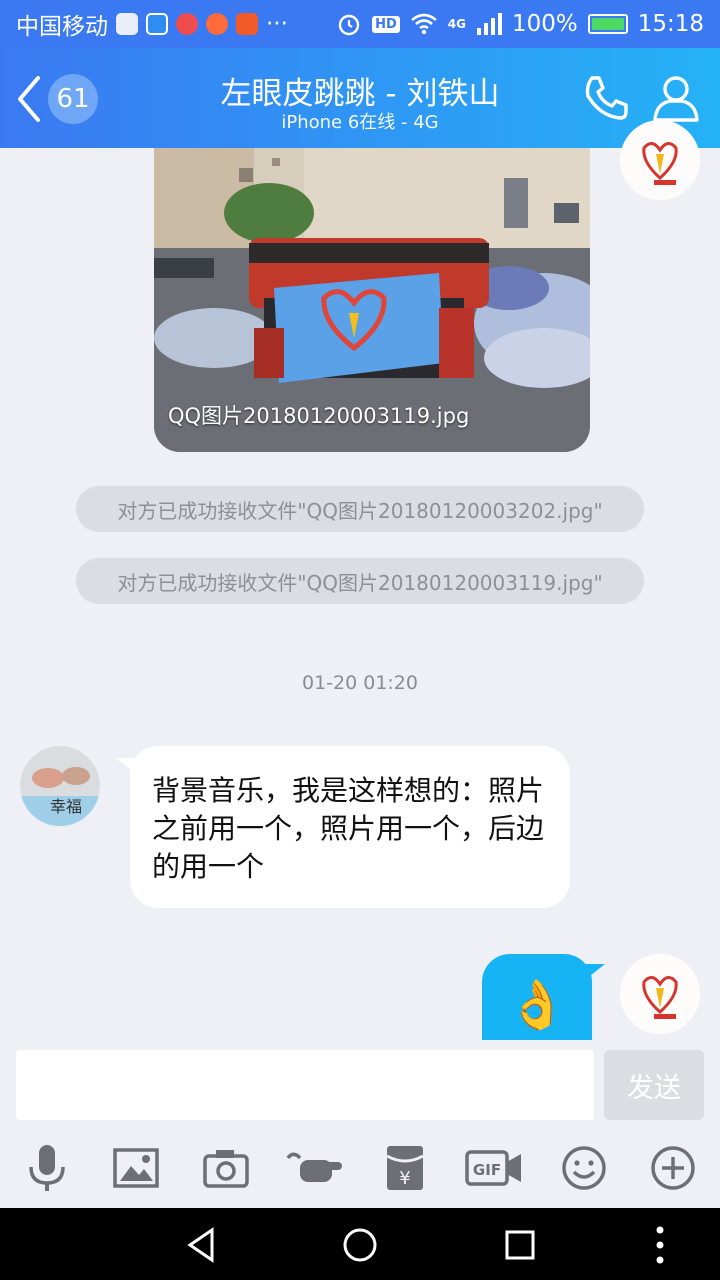 The image size is (720, 1280). I want to click on chat-title: 左眼皮跳跳 - 刘铁山, so click(360, 94).